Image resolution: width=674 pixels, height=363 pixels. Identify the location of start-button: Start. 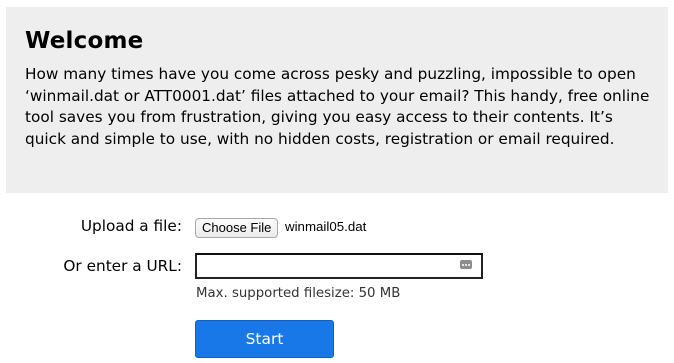
(264, 339).